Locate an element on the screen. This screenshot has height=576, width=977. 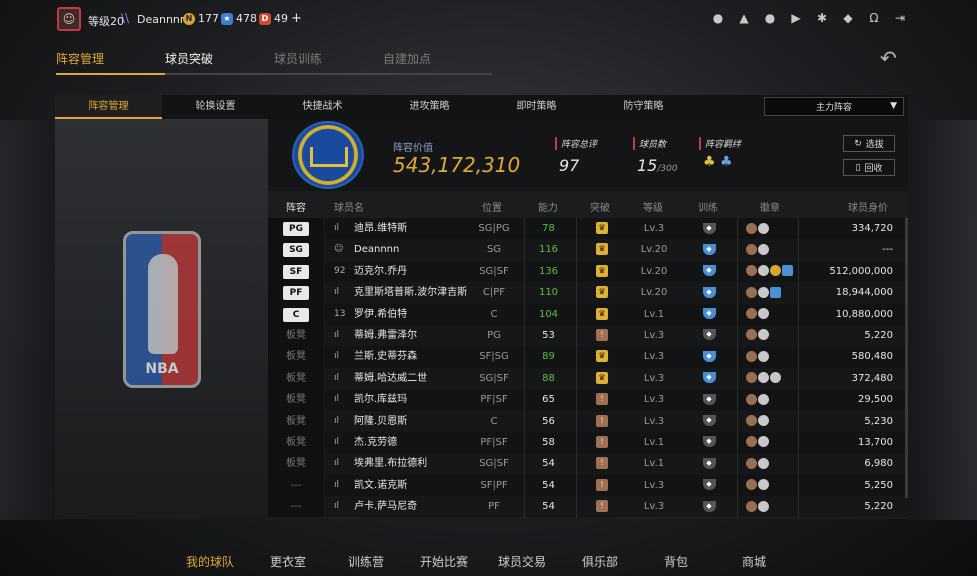
signal-icon: ıl is located at coordinates (337, 356).